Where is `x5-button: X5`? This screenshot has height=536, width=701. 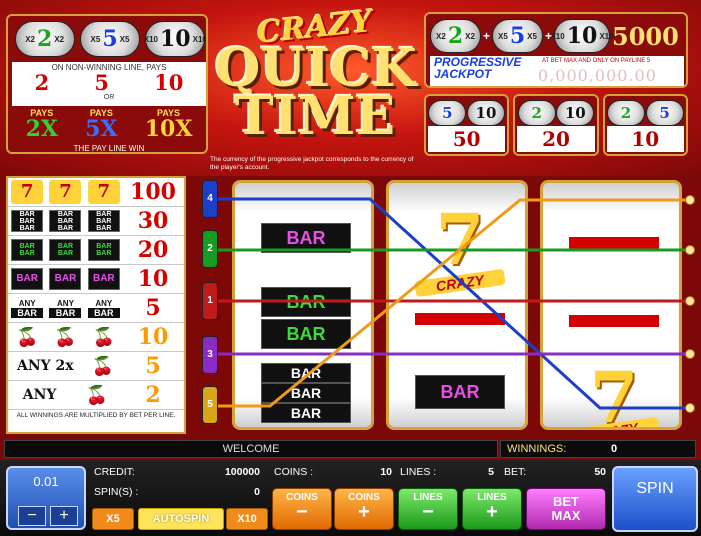
x5-button: X5 is located at coordinates (113, 519).